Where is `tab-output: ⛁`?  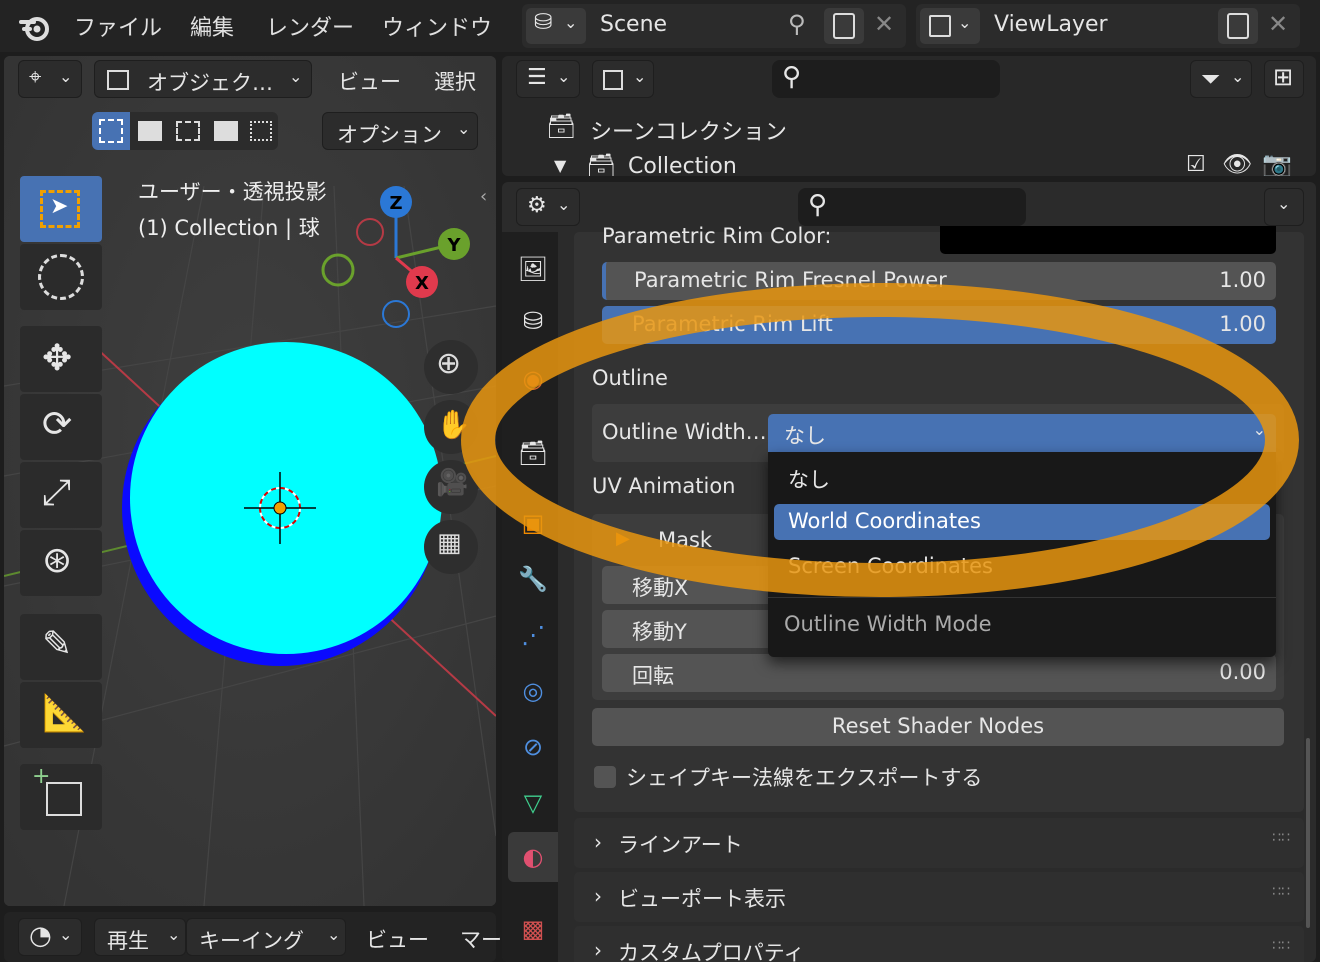
tab-output: ⛁ is located at coordinates (533, 321).